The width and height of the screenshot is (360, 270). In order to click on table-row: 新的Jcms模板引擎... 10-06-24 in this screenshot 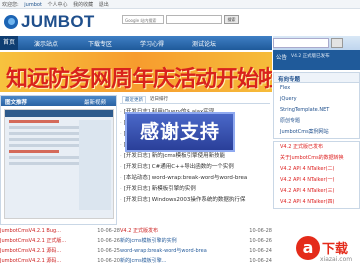, I will do `click(196, 261)`.